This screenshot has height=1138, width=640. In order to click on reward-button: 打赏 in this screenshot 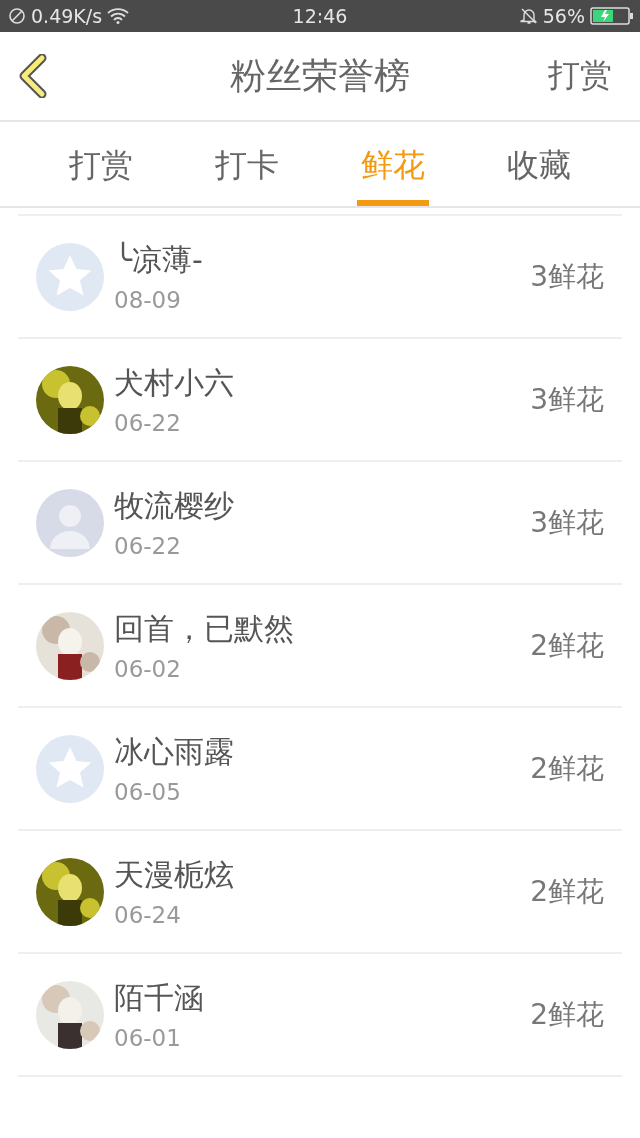, I will do `click(580, 76)`.